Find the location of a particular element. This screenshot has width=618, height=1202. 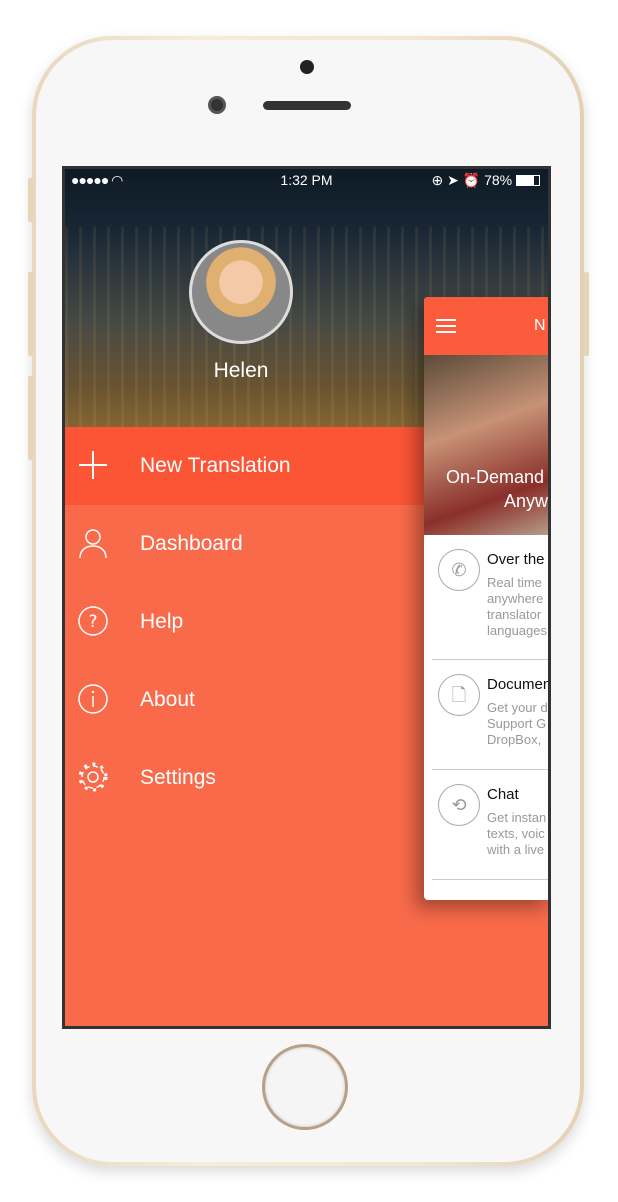

feature-description: Real time anywhere translator languages is located at coordinates (517, 607).